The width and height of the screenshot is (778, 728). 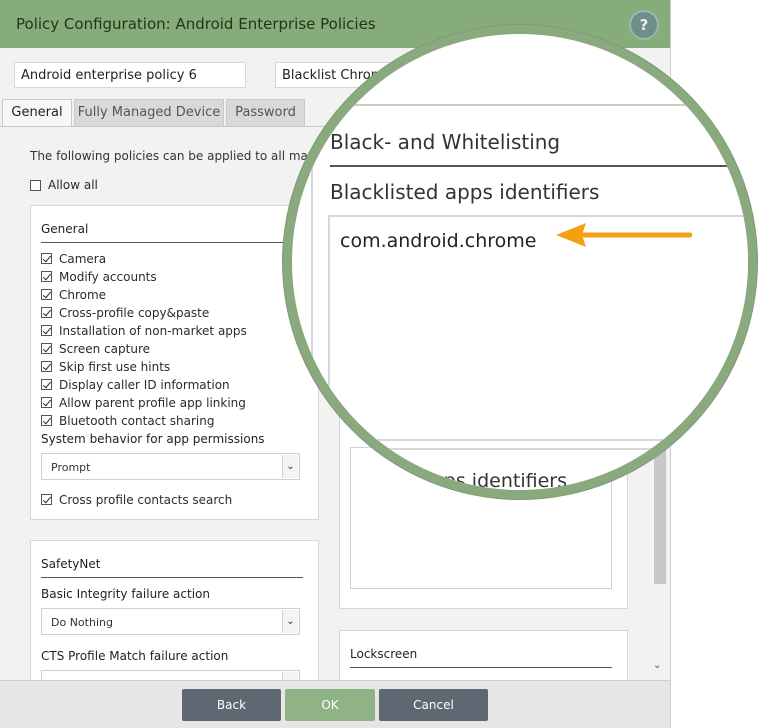 I want to click on checklist-item: Modify accounts, so click(x=144, y=278).